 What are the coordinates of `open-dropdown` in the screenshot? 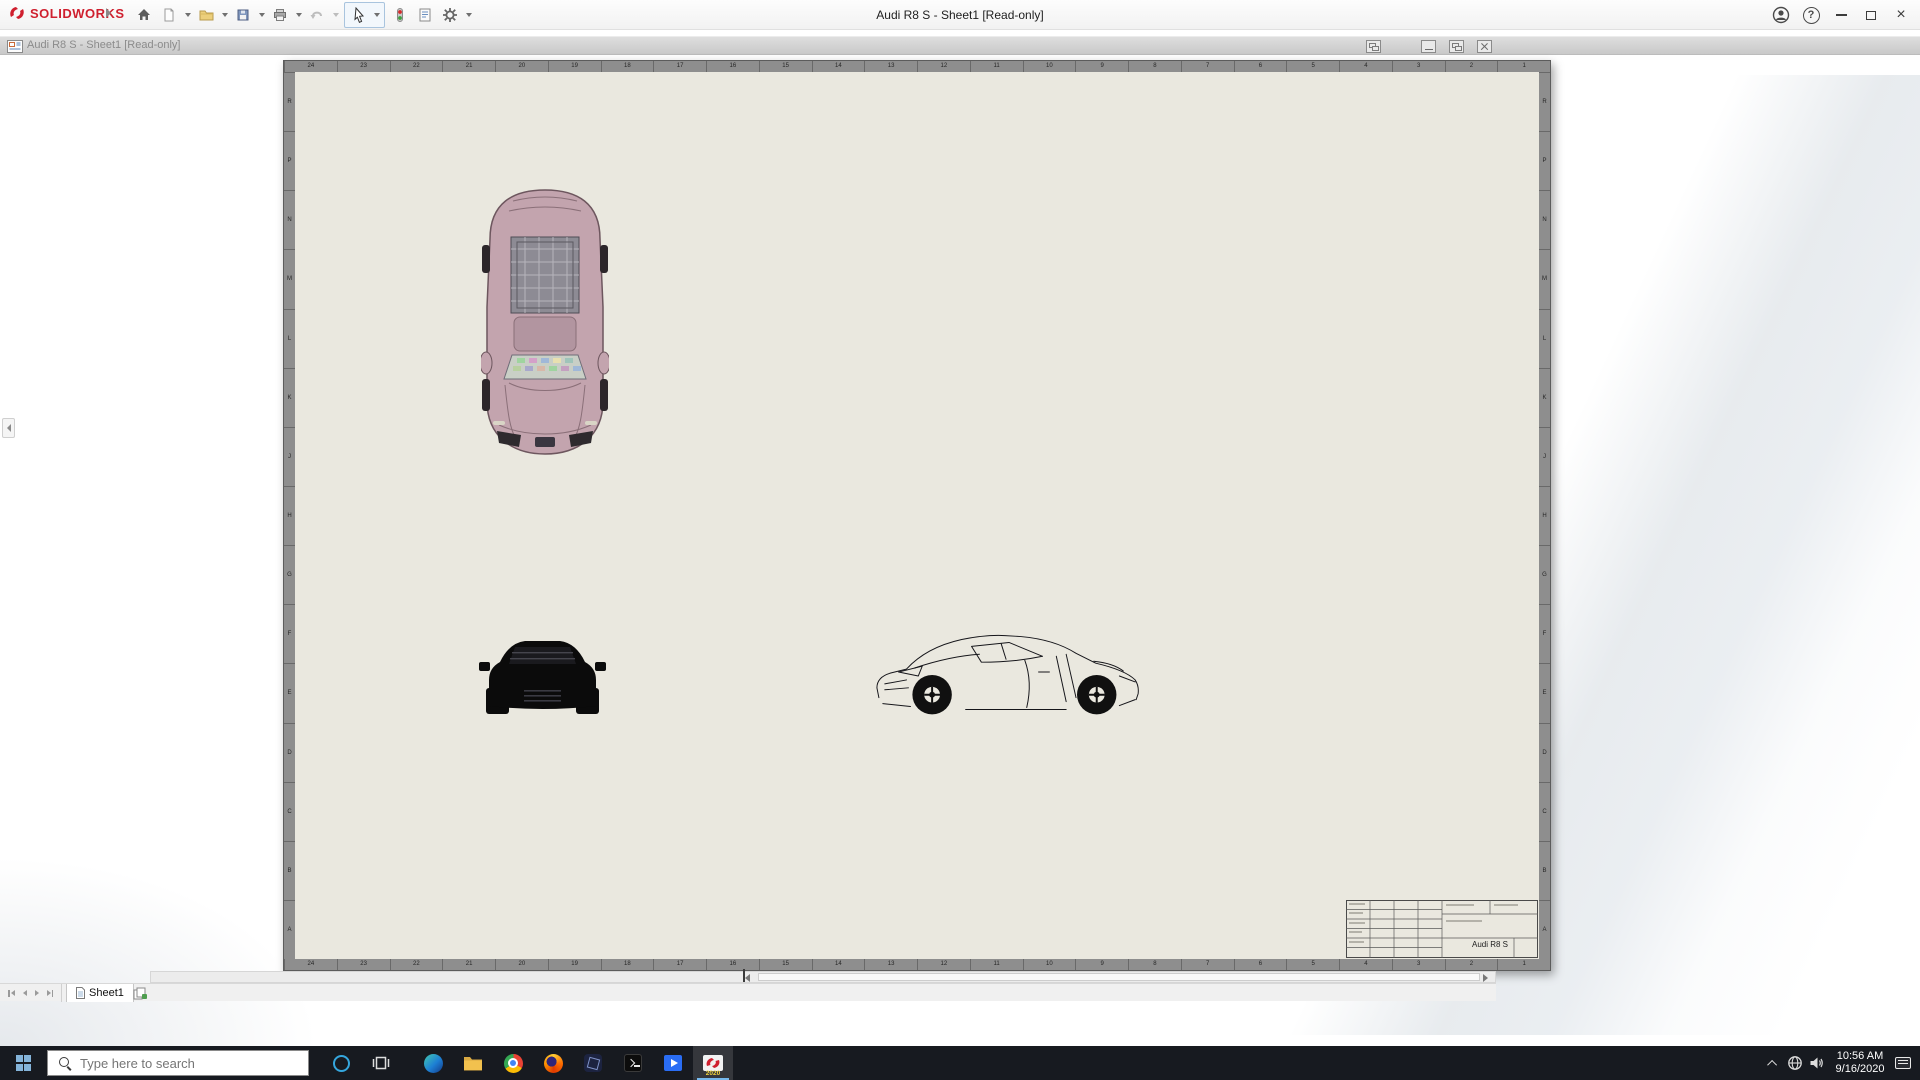 It's located at (224, 15).